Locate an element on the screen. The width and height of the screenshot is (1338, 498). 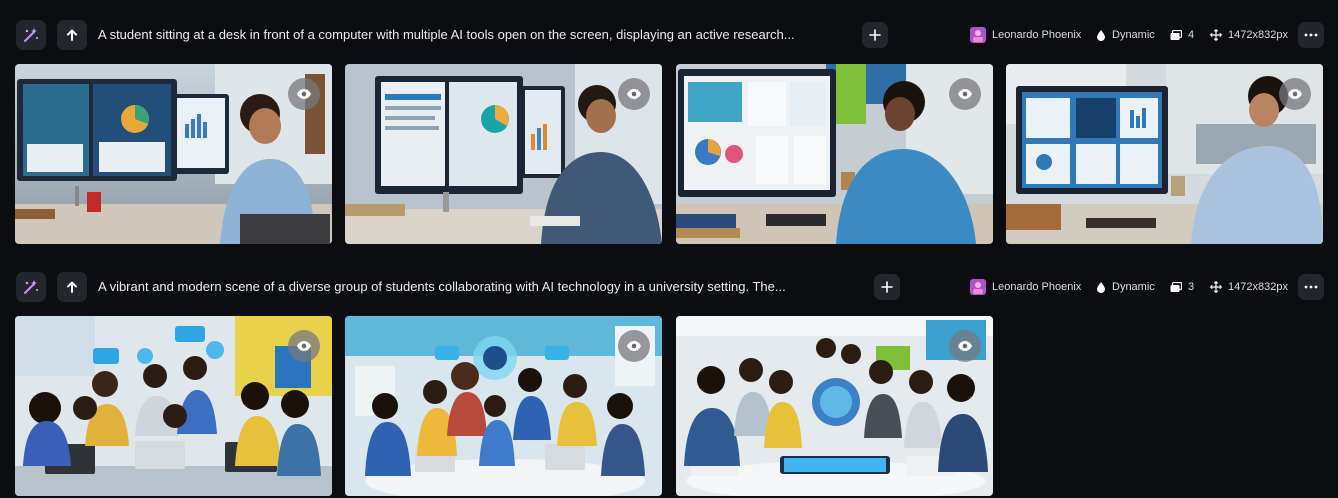
image-count: 3 is located at coordinates (1191, 287).